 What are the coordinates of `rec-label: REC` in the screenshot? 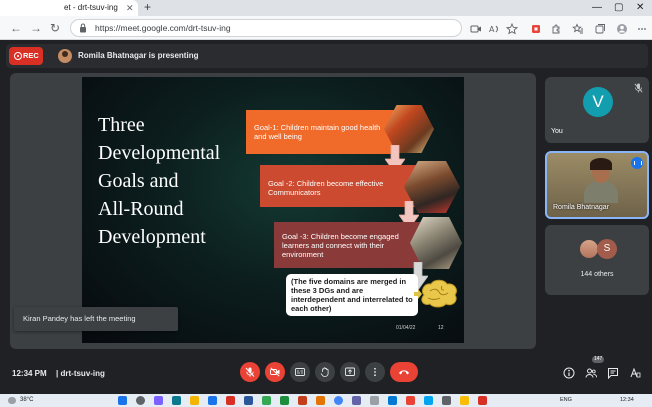 It's located at (31, 55).